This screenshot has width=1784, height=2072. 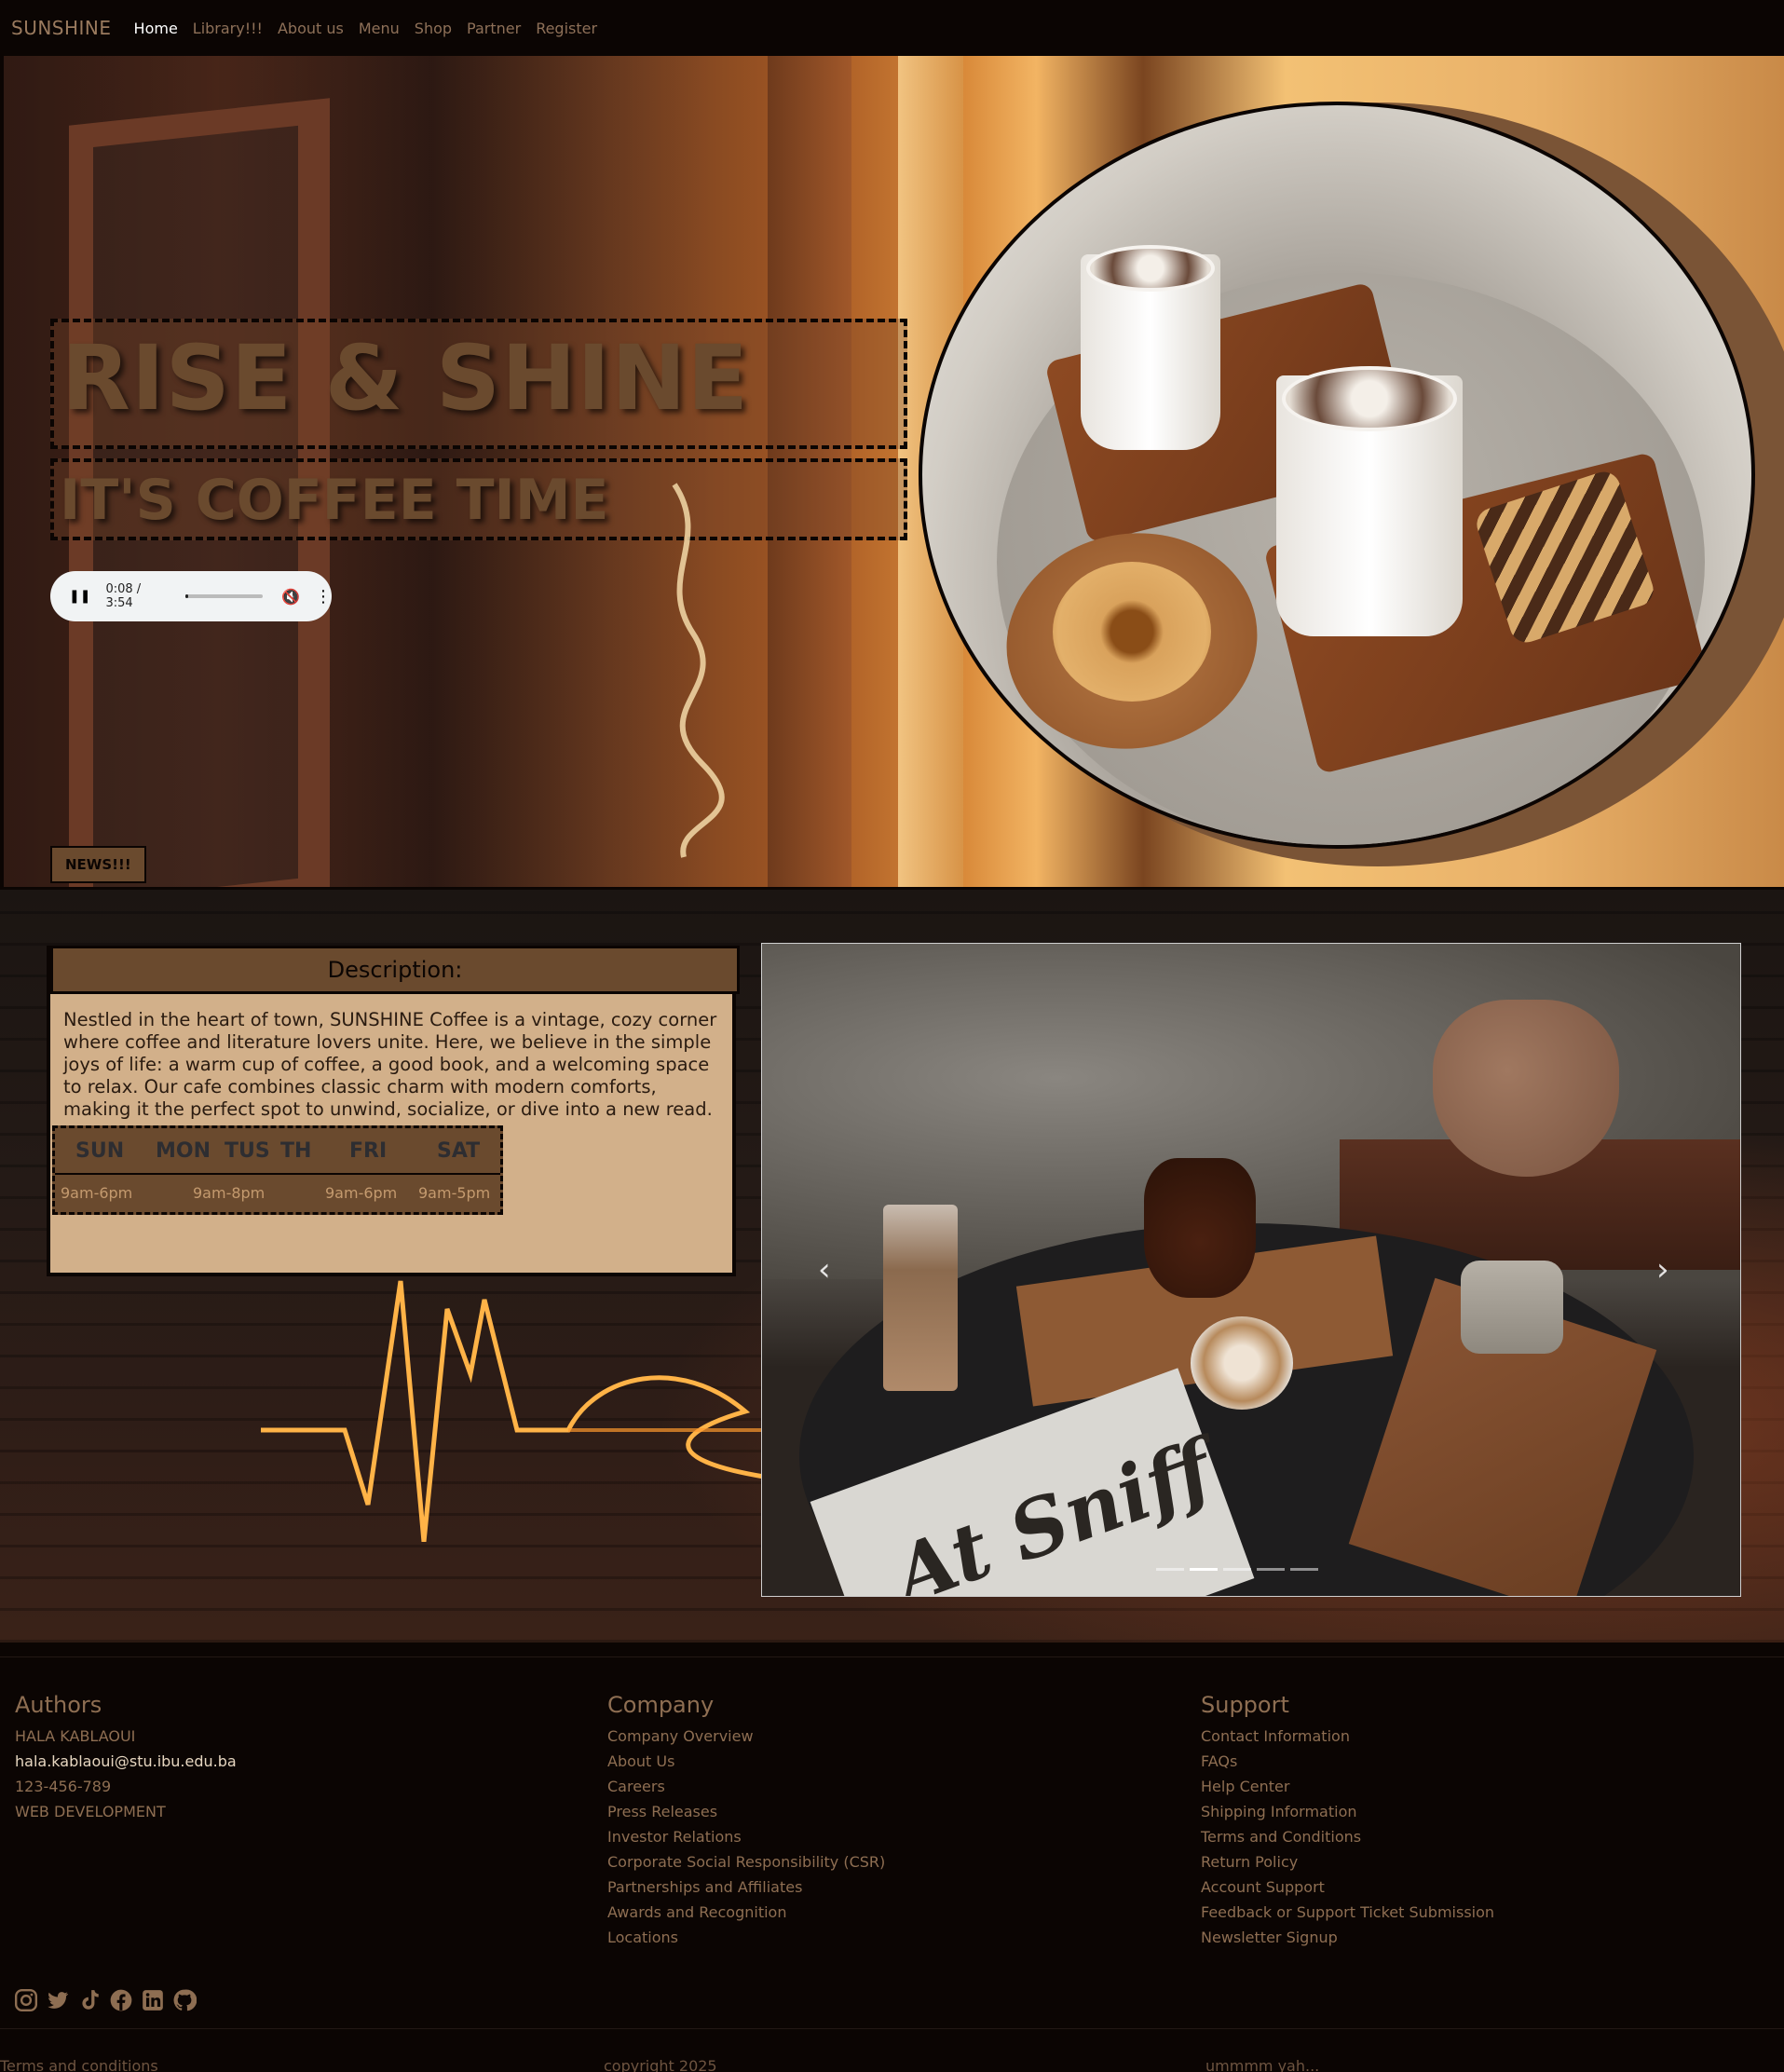 I want to click on footer-link: Awards and Recognition, so click(x=746, y=1913).